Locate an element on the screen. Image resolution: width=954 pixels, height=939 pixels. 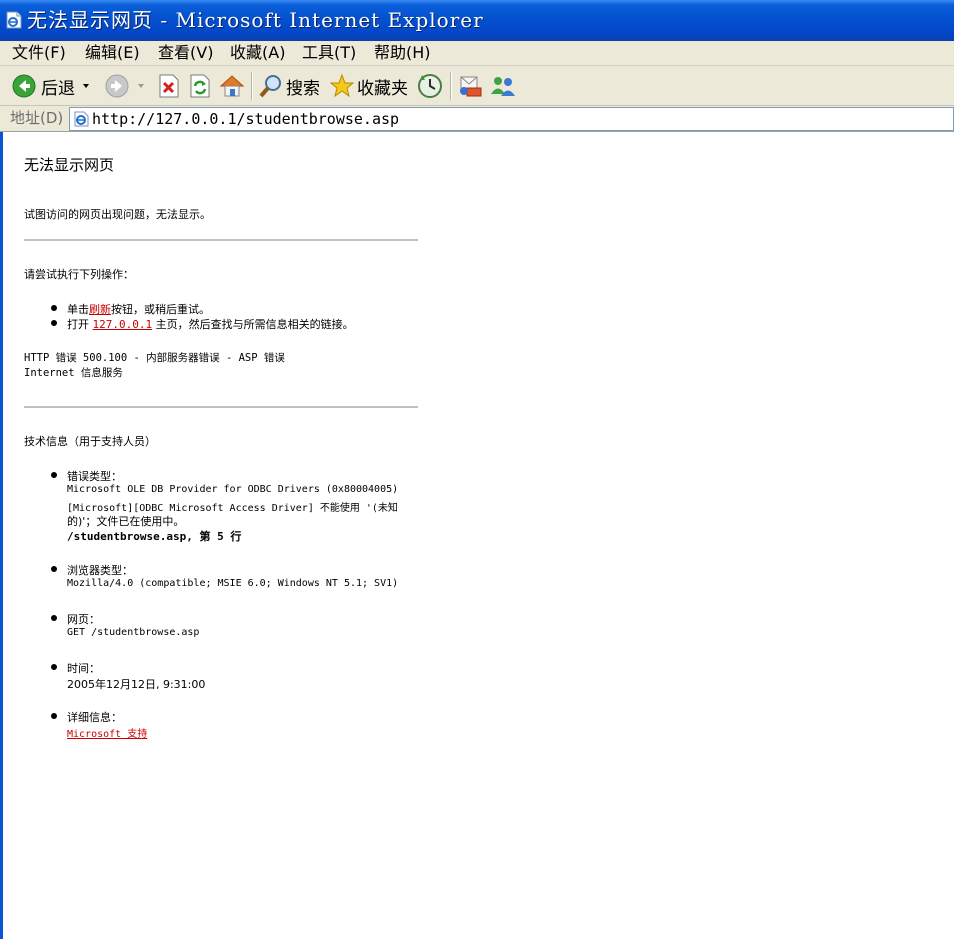
home-icon is located at coordinates (232, 86).